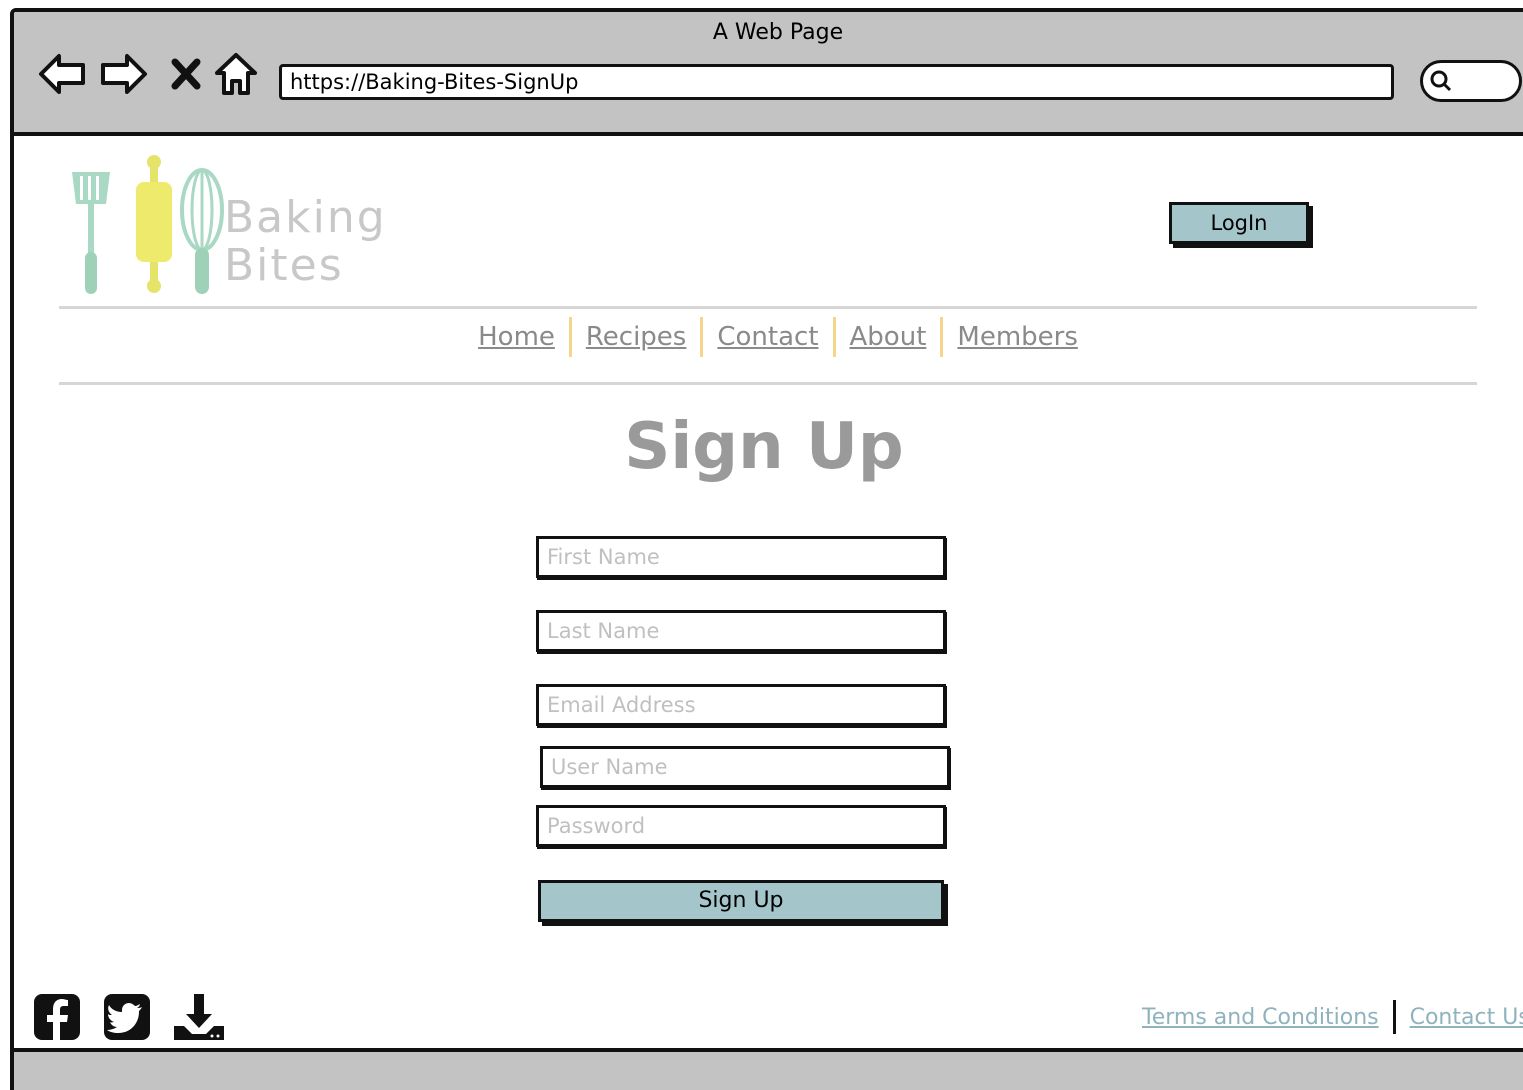  Describe the element at coordinates (1239, 223) in the screenshot. I see `login-button: LogIn` at that location.